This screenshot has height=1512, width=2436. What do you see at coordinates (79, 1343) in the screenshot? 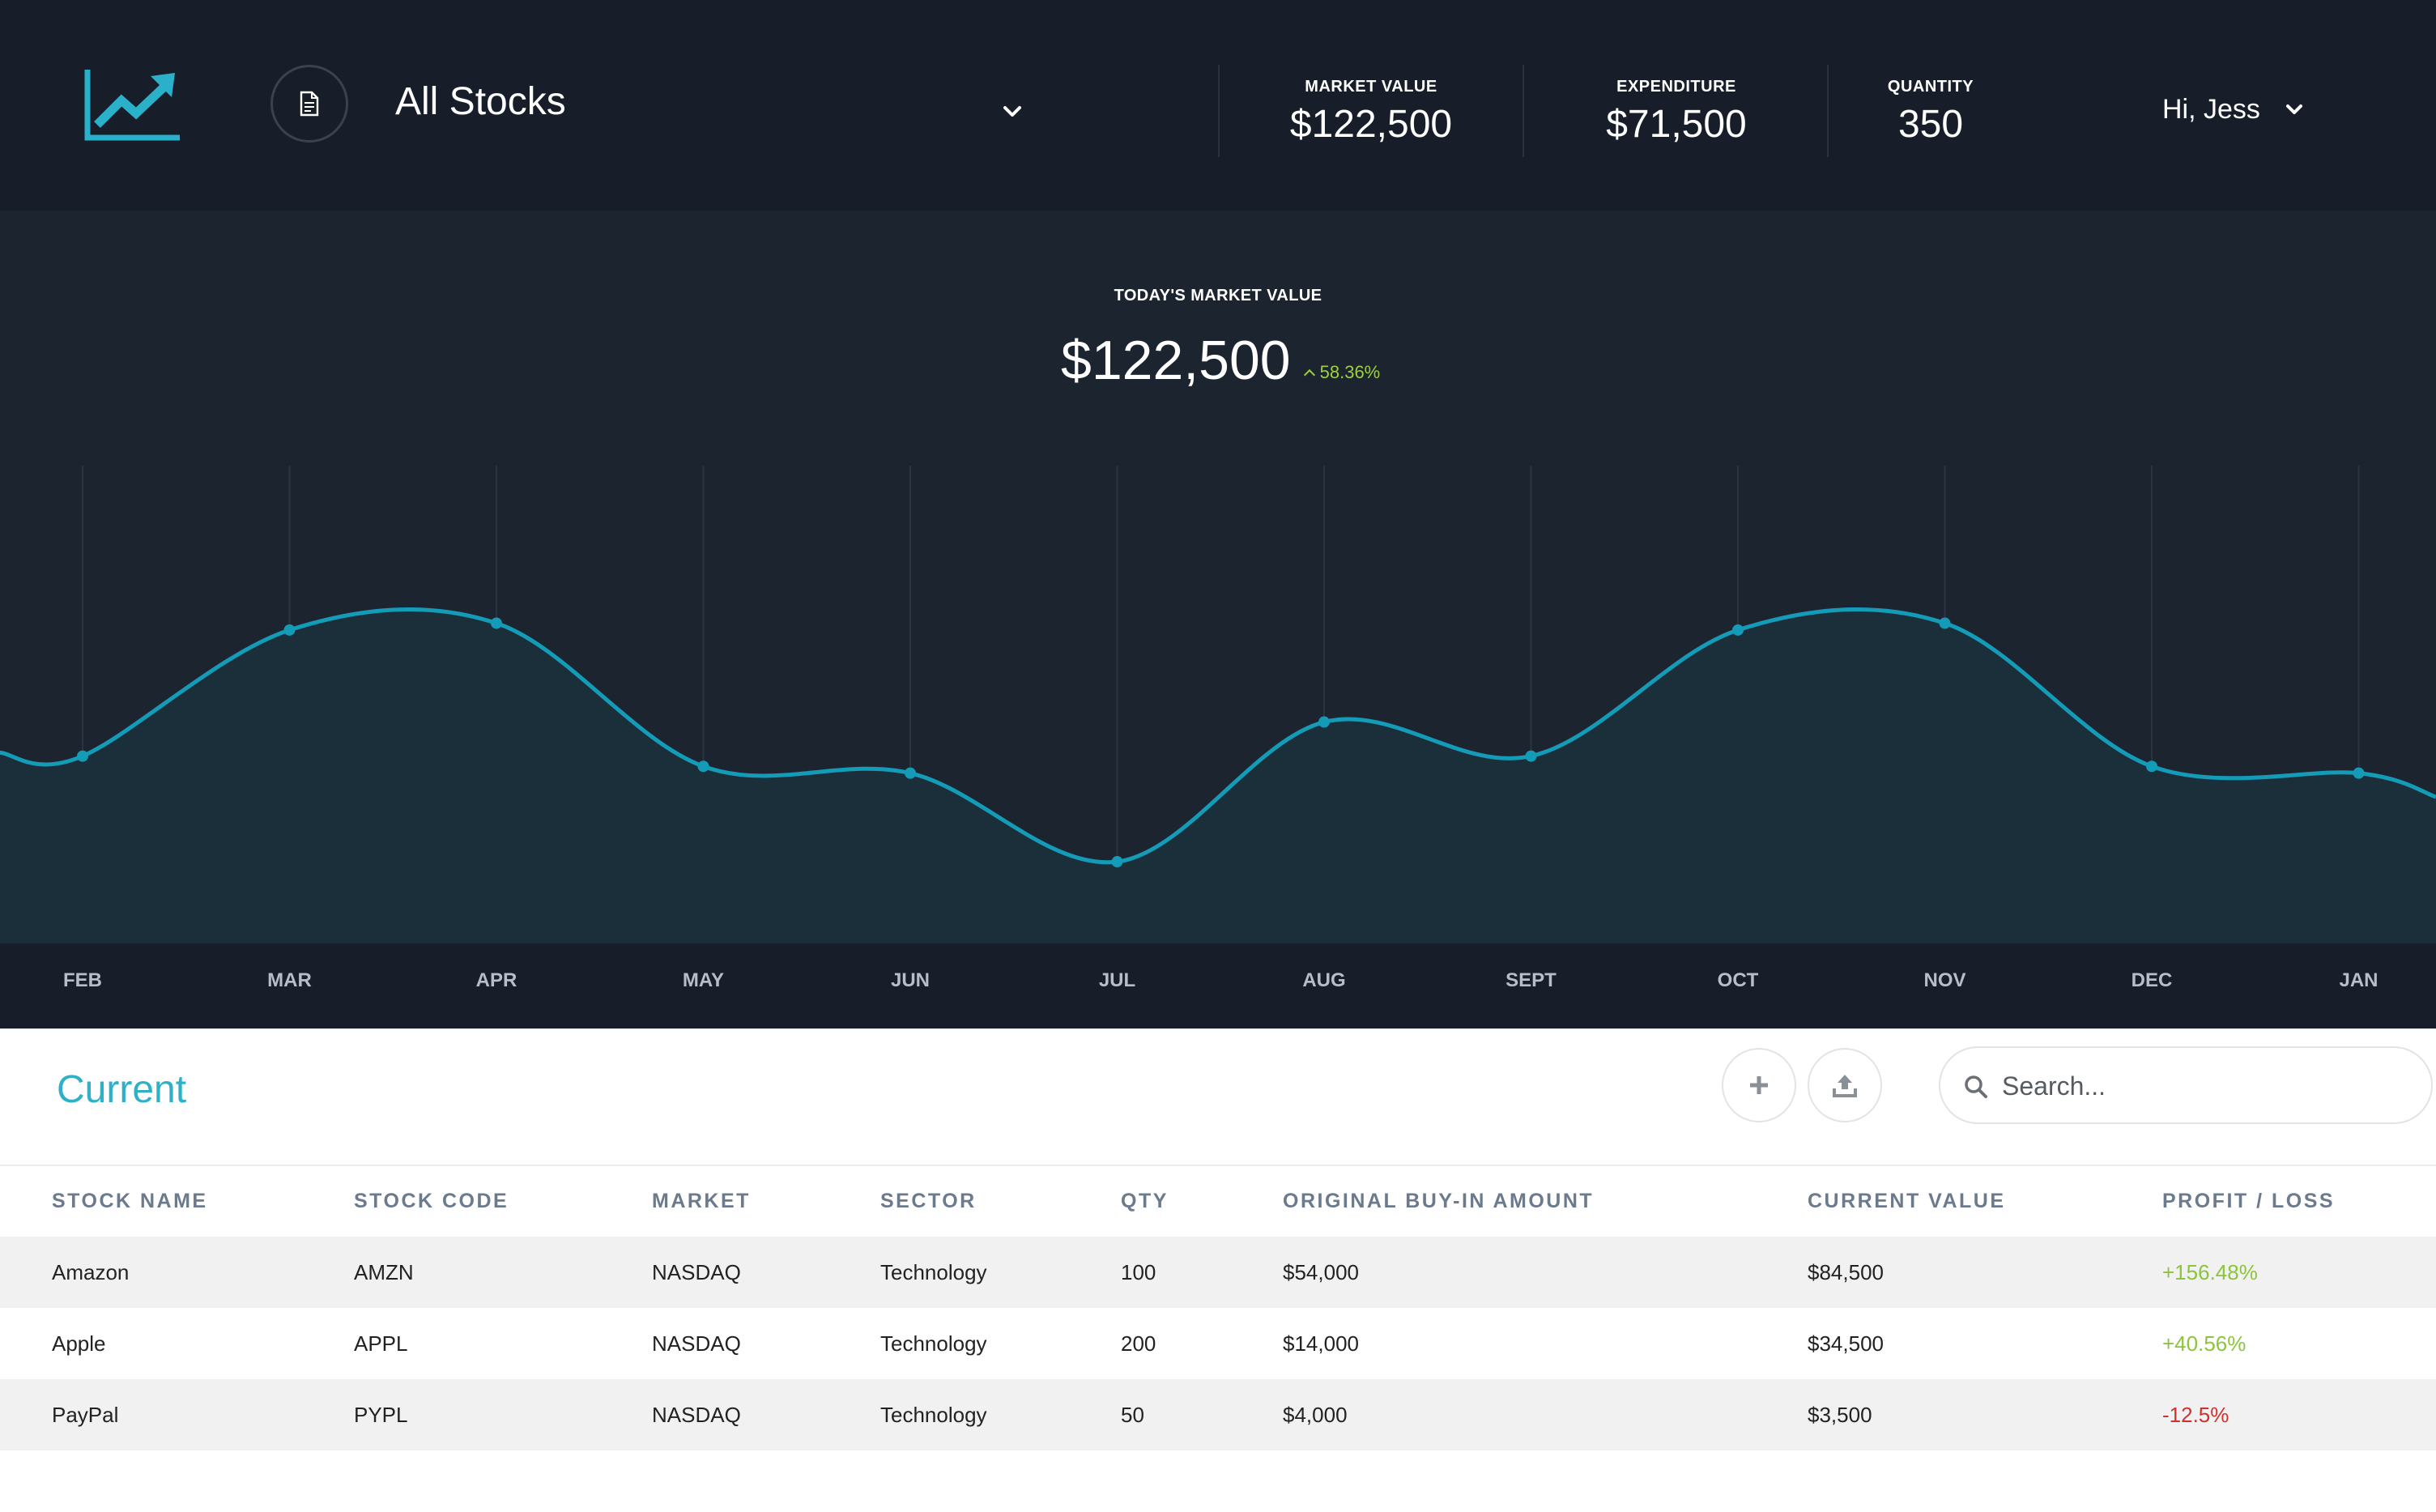
I see `cell-stock-name: Apple` at bounding box center [79, 1343].